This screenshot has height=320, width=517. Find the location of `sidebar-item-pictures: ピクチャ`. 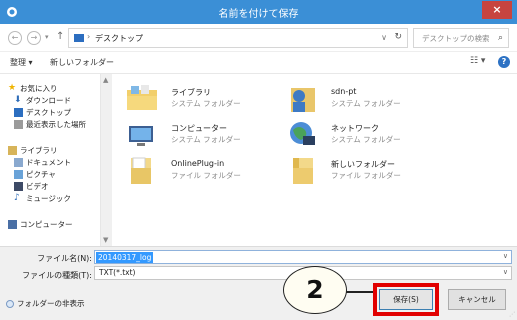

sidebar-item-pictures: ピクチャ is located at coordinates (35, 174).